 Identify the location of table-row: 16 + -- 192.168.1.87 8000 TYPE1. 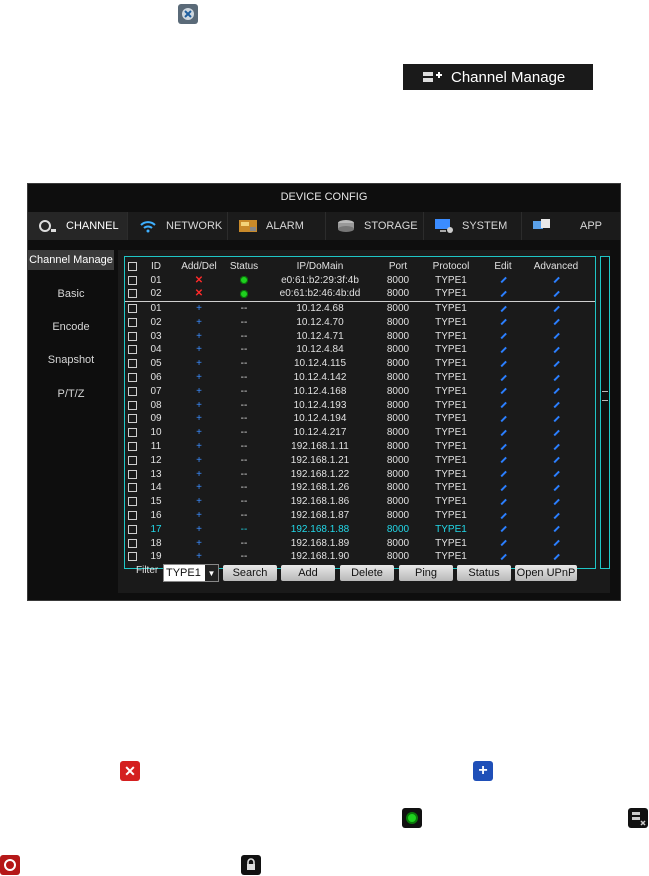
(360, 516).